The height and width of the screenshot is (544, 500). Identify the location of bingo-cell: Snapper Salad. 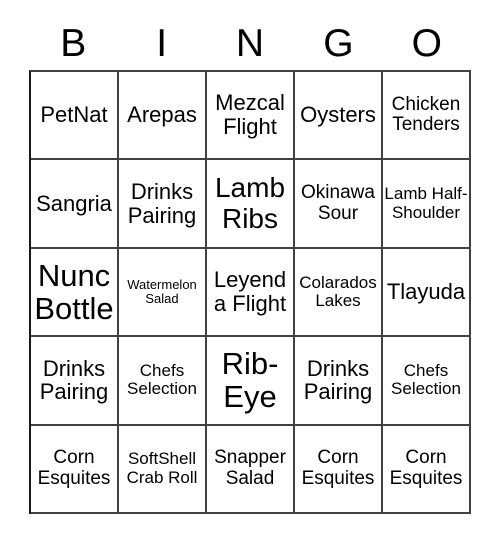
(251, 469).